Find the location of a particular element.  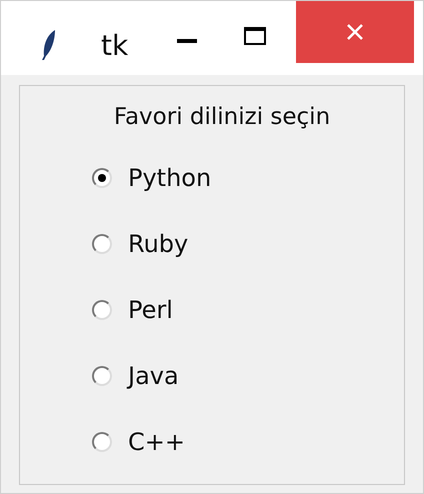

window-title: tk is located at coordinates (114, 46).